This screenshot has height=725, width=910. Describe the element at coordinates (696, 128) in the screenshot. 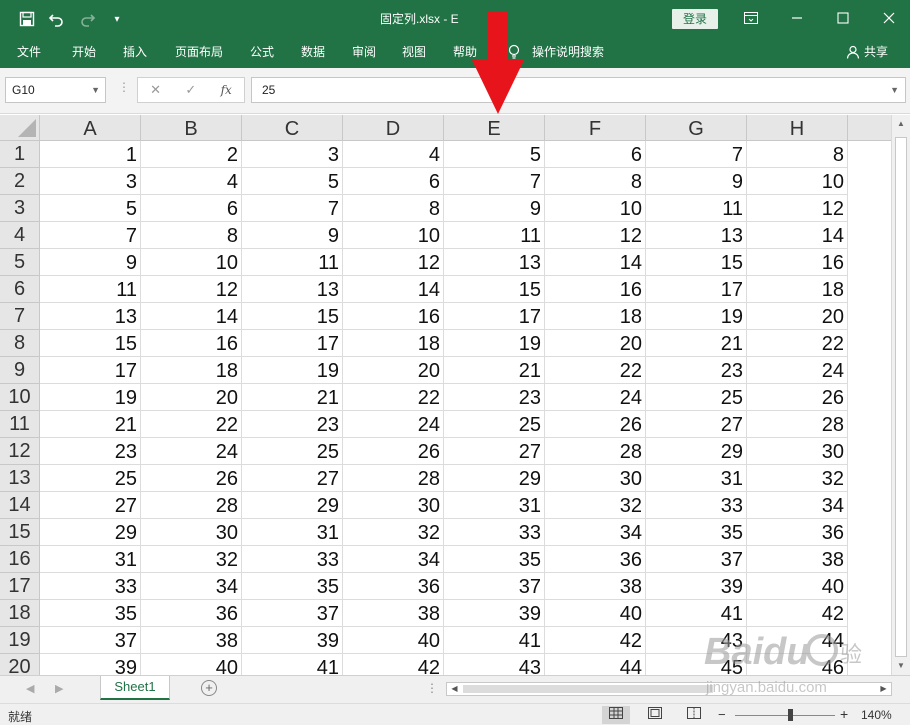

I see `column-header-g: G` at that location.